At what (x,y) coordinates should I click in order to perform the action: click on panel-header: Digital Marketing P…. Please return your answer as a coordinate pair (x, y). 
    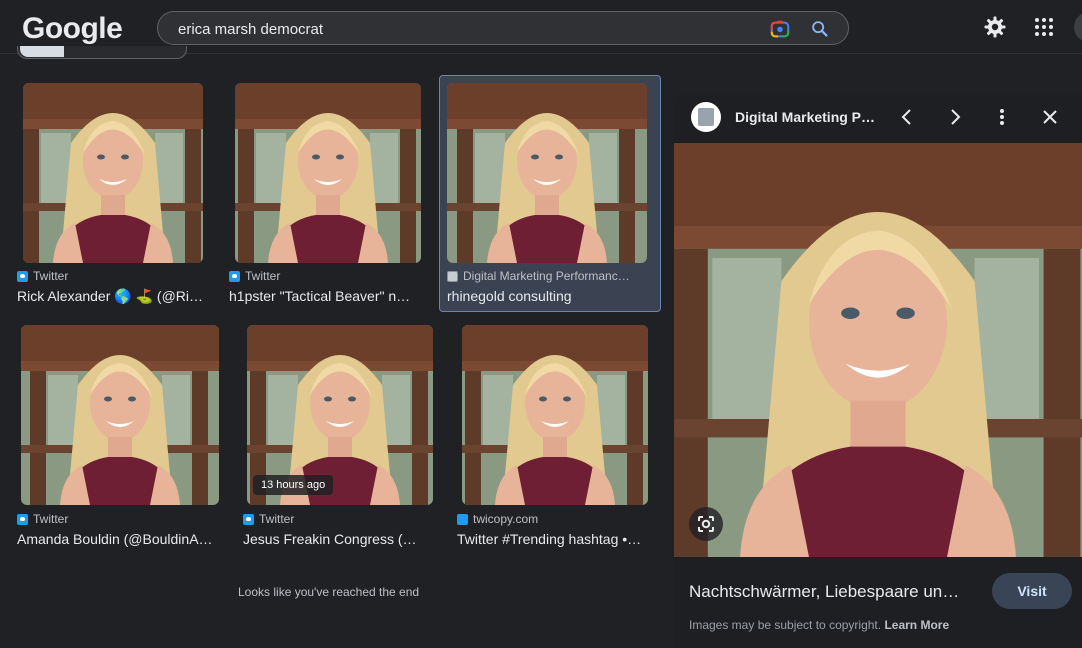
    Looking at the image, I should click on (878, 118).